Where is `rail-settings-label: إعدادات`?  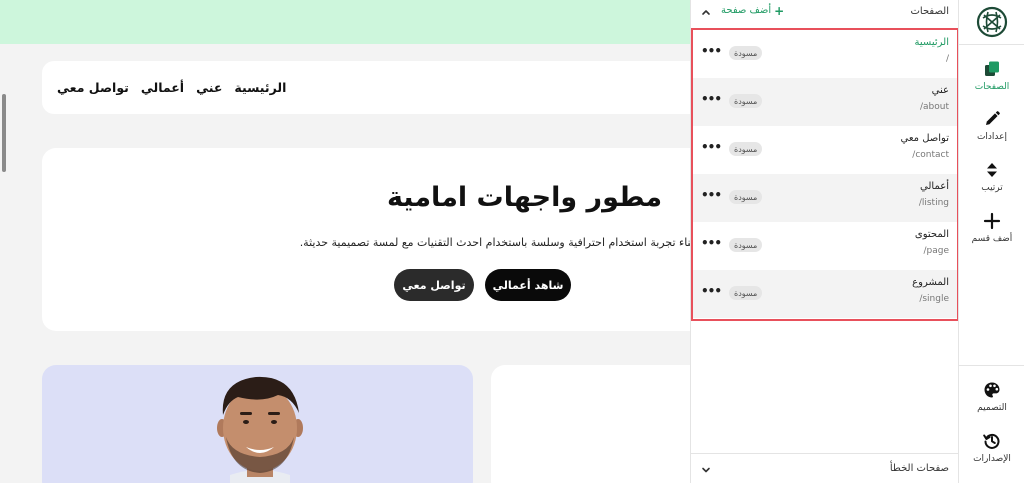 rail-settings-label: إعدادات is located at coordinates (992, 137).